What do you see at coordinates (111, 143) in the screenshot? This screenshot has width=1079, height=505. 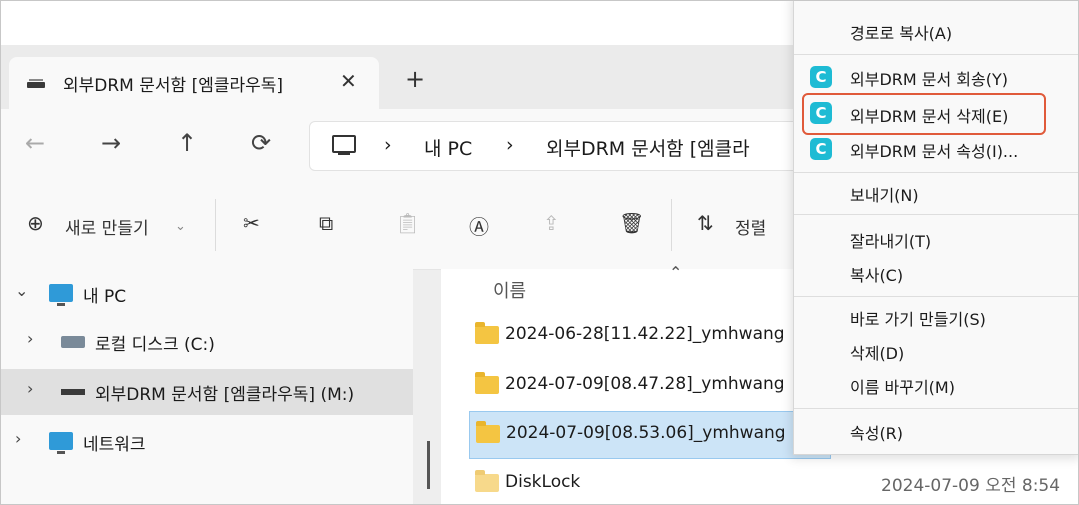 I see `forward-button: →` at bounding box center [111, 143].